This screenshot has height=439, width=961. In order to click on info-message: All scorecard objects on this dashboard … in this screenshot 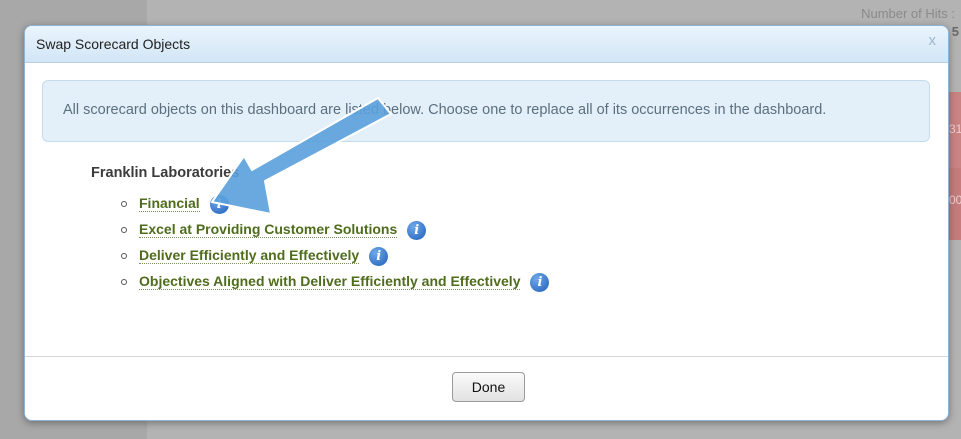, I will do `click(445, 110)`.